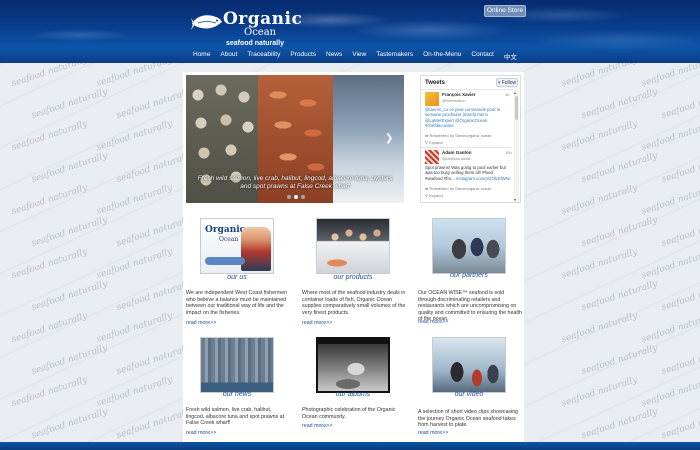 This screenshot has height=450, width=700. Describe the element at coordinates (427, 135) in the screenshot. I see `retweet-icon: ⇄` at that location.